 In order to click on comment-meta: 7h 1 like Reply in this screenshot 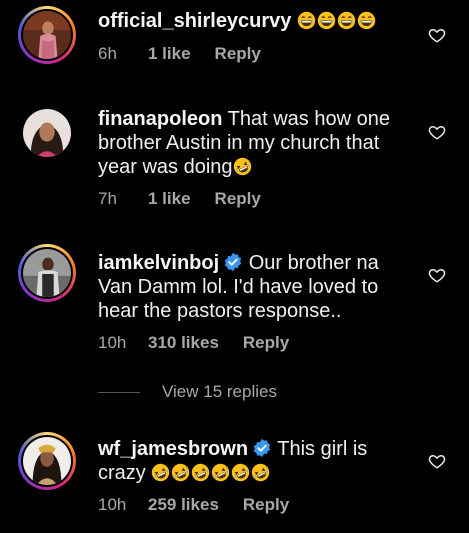, I will do `click(179, 199)`.